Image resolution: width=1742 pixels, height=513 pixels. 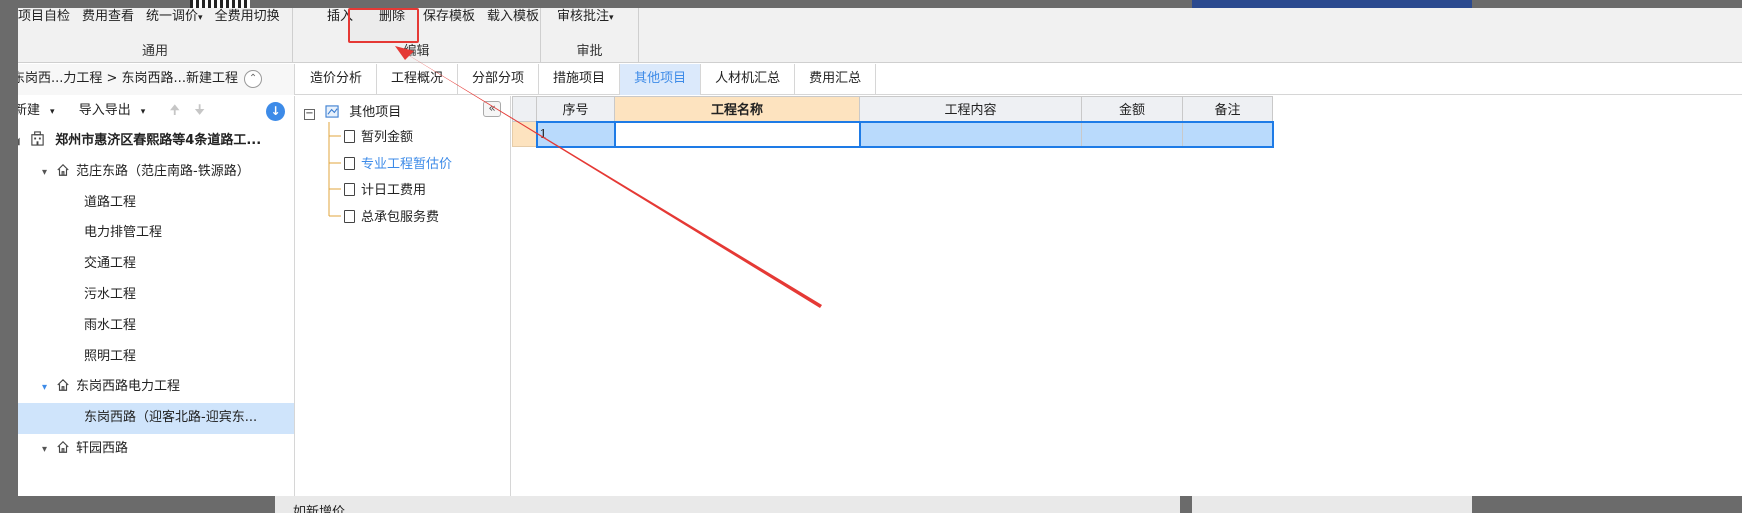 I want to click on other-items-child: 暂列金额, so click(x=378, y=135).